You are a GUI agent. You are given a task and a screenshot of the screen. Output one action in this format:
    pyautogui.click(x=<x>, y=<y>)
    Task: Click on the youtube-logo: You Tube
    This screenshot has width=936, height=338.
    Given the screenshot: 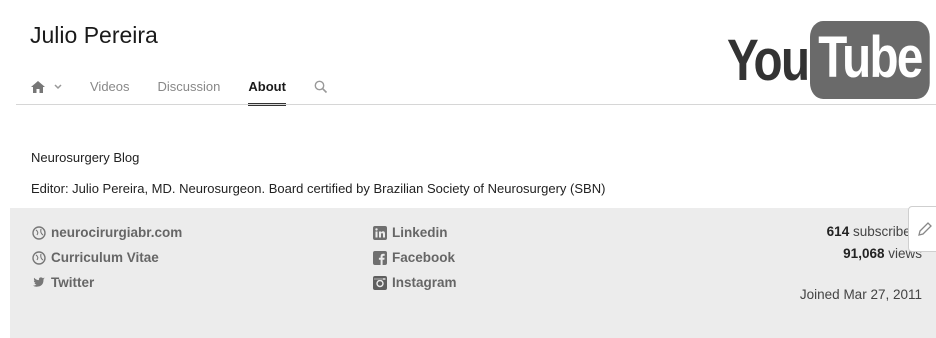 What is the action you would take?
    pyautogui.click(x=831, y=60)
    